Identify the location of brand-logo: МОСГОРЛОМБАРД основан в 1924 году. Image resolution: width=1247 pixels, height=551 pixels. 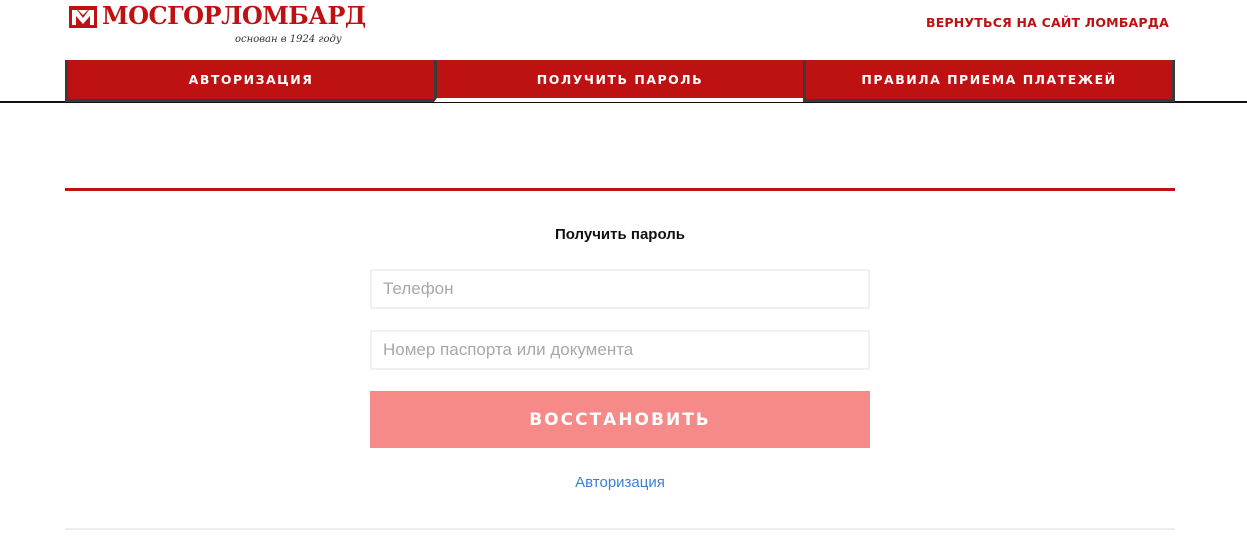
(217, 25).